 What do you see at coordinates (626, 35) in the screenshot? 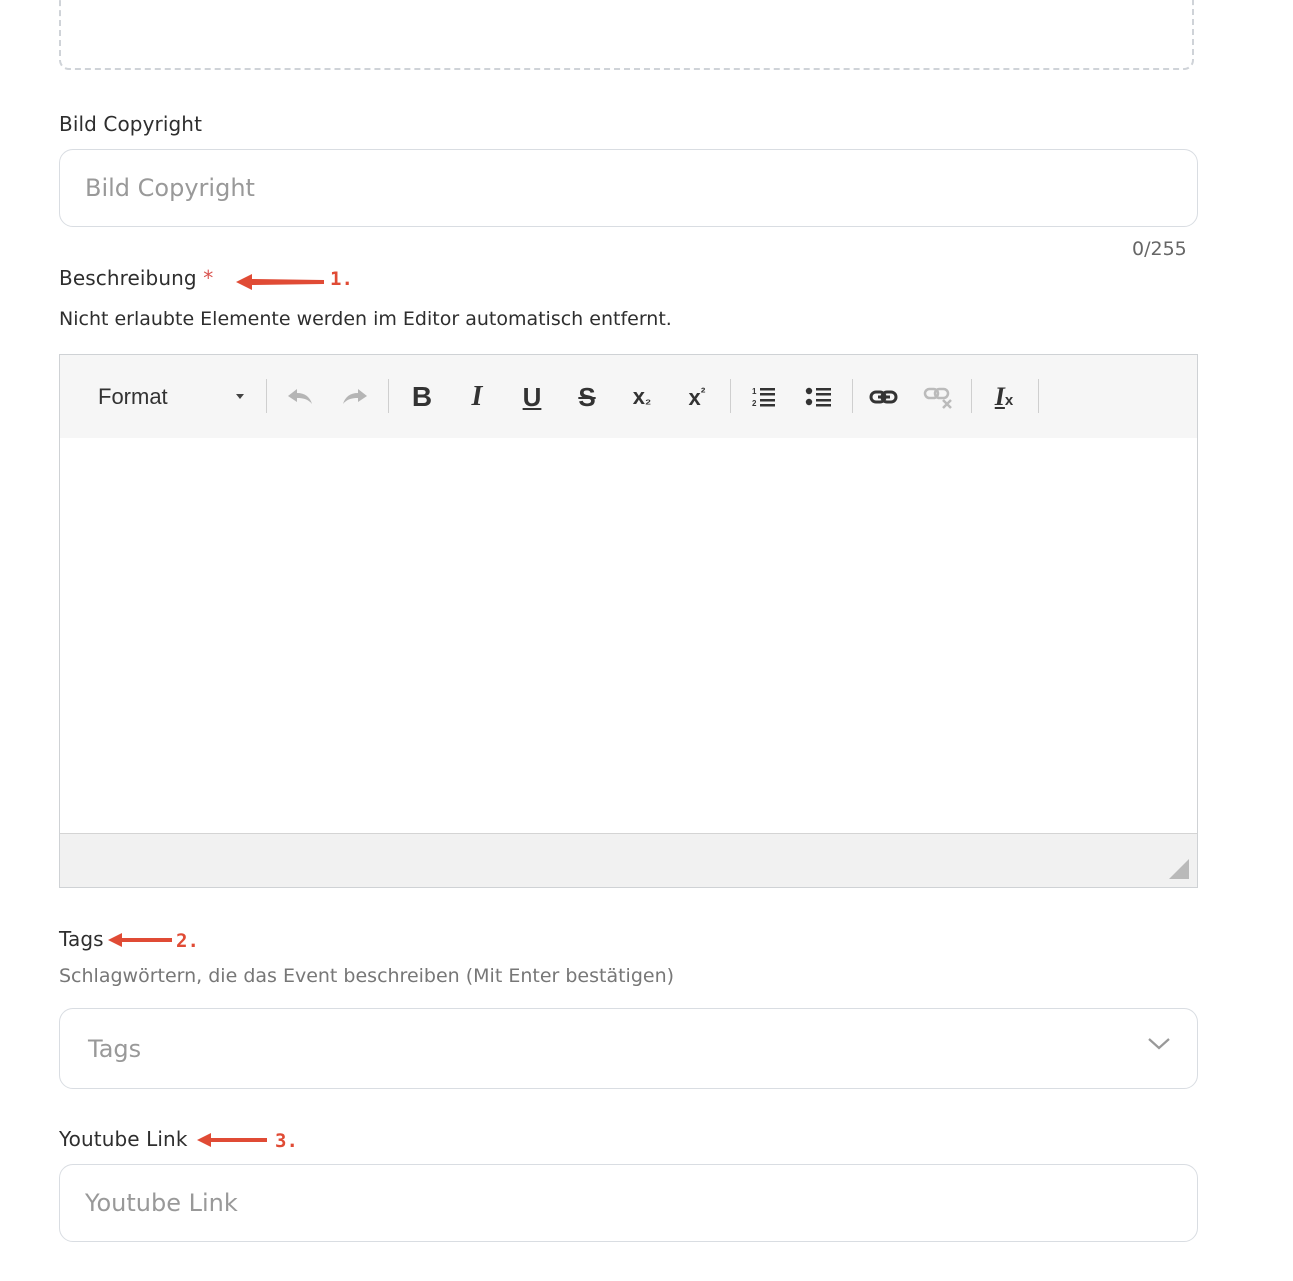
I see `image-dropzone` at bounding box center [626, 35].